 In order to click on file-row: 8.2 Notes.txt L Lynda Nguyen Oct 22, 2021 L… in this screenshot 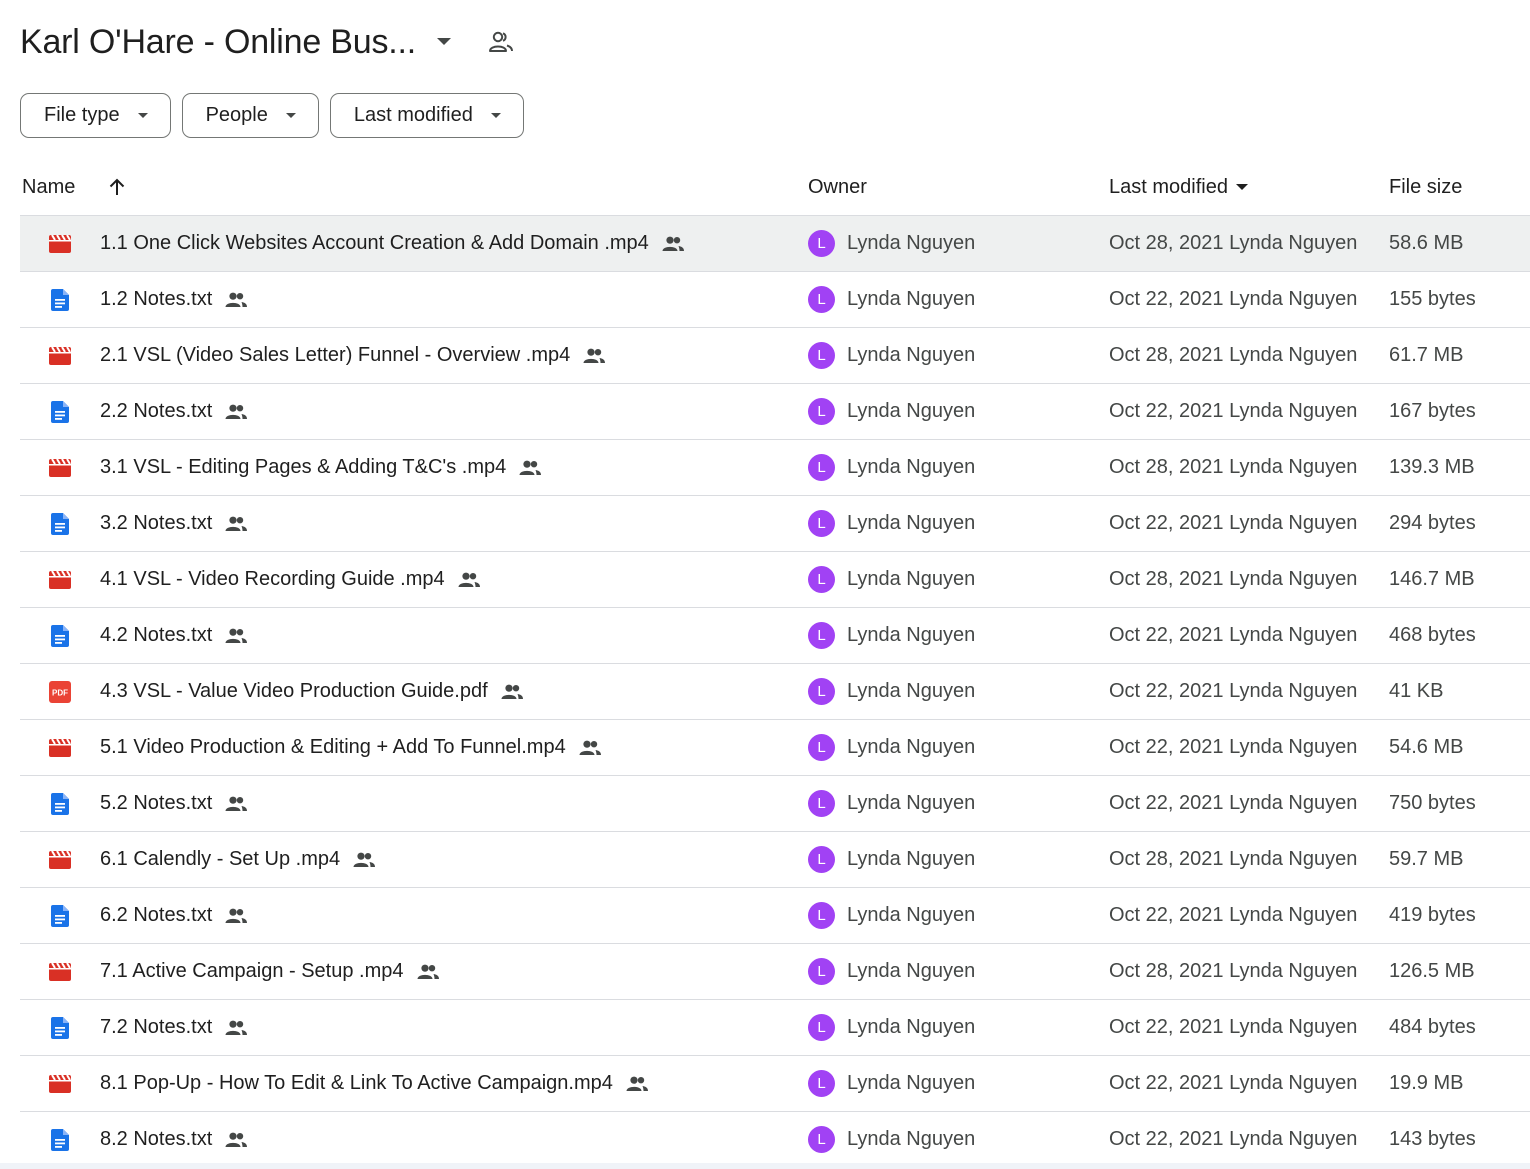, I will do `click(775, 1140)`.